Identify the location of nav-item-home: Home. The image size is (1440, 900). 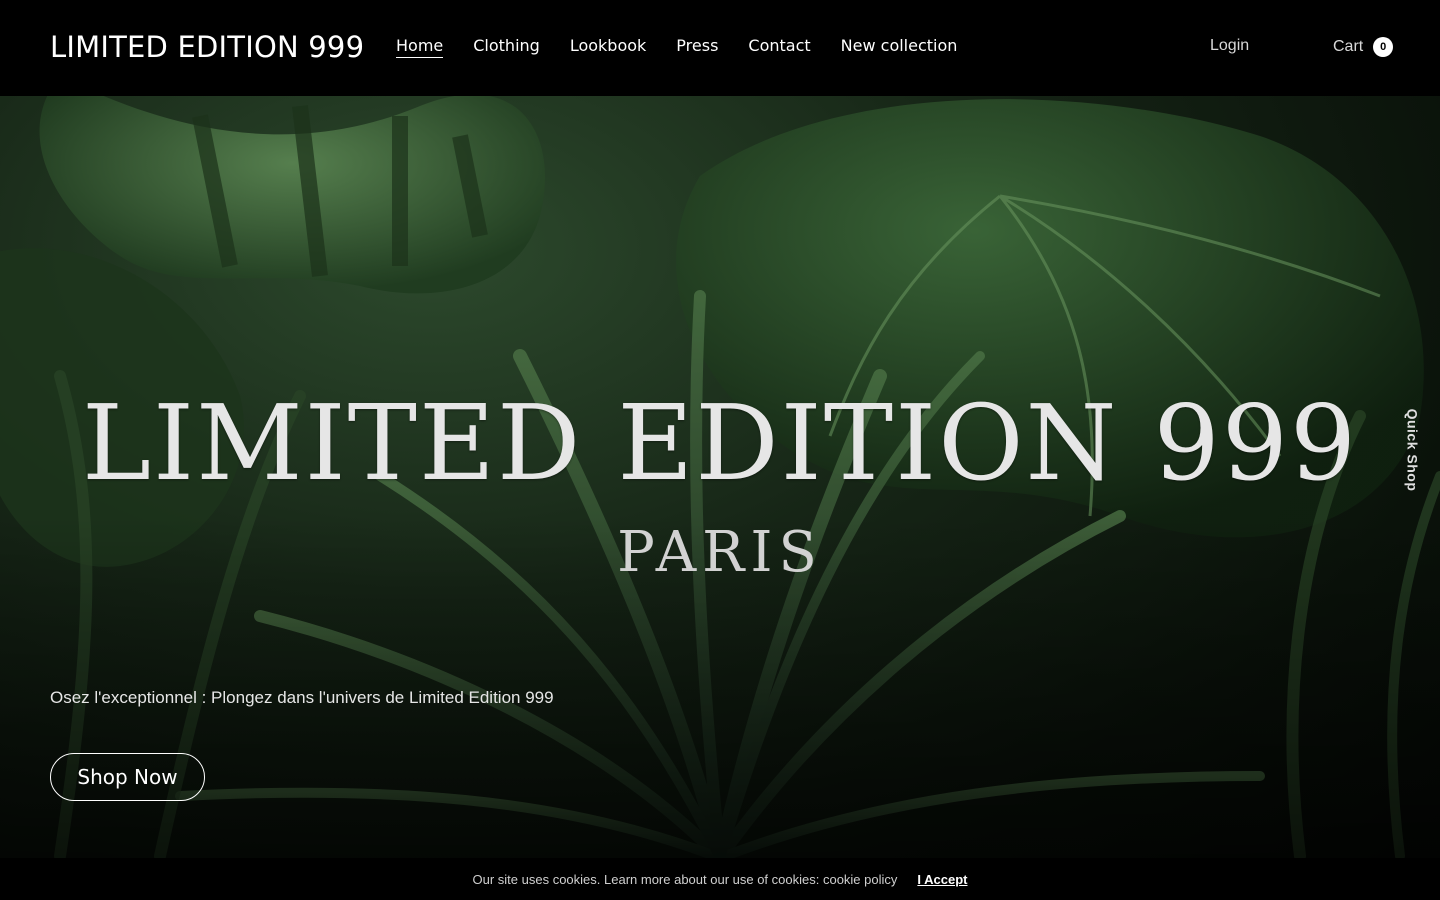
(420, 47).